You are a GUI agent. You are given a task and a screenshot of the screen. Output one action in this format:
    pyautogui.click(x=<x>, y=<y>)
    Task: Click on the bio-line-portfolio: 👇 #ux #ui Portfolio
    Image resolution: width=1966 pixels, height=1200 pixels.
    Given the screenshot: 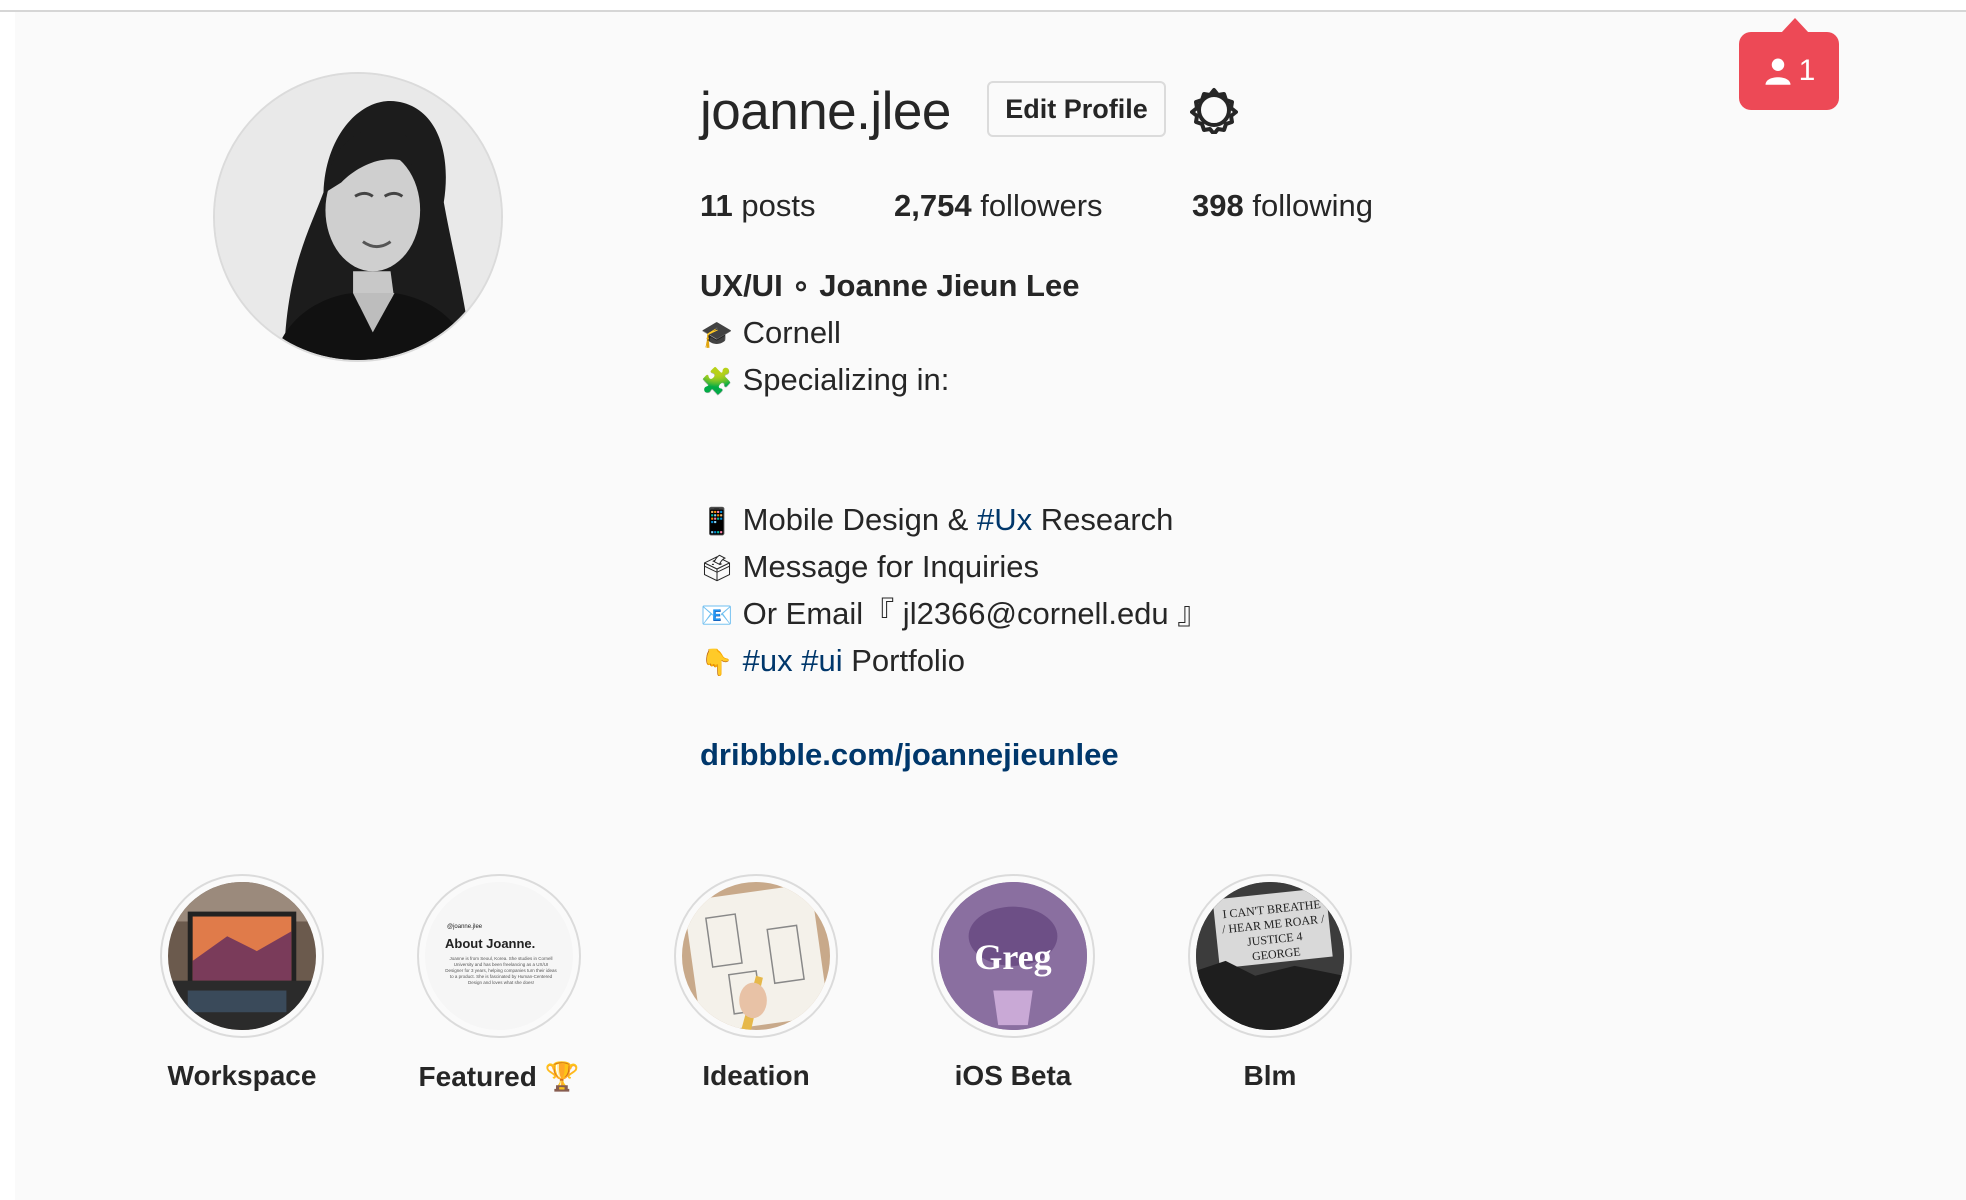 What is the action you would take?
    pyautogui.click(x=832, y=660)
    